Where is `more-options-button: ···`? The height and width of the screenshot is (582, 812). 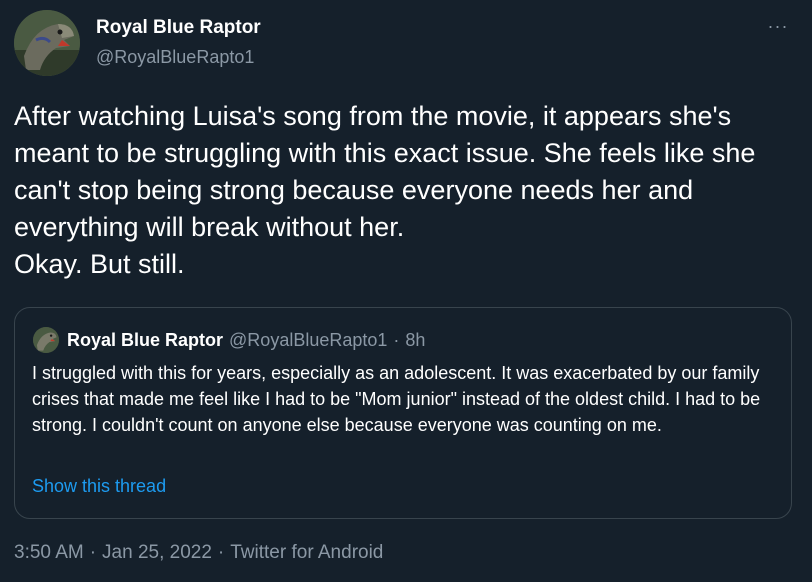 more-options-button: ··· is located at coordinates (778, 26).